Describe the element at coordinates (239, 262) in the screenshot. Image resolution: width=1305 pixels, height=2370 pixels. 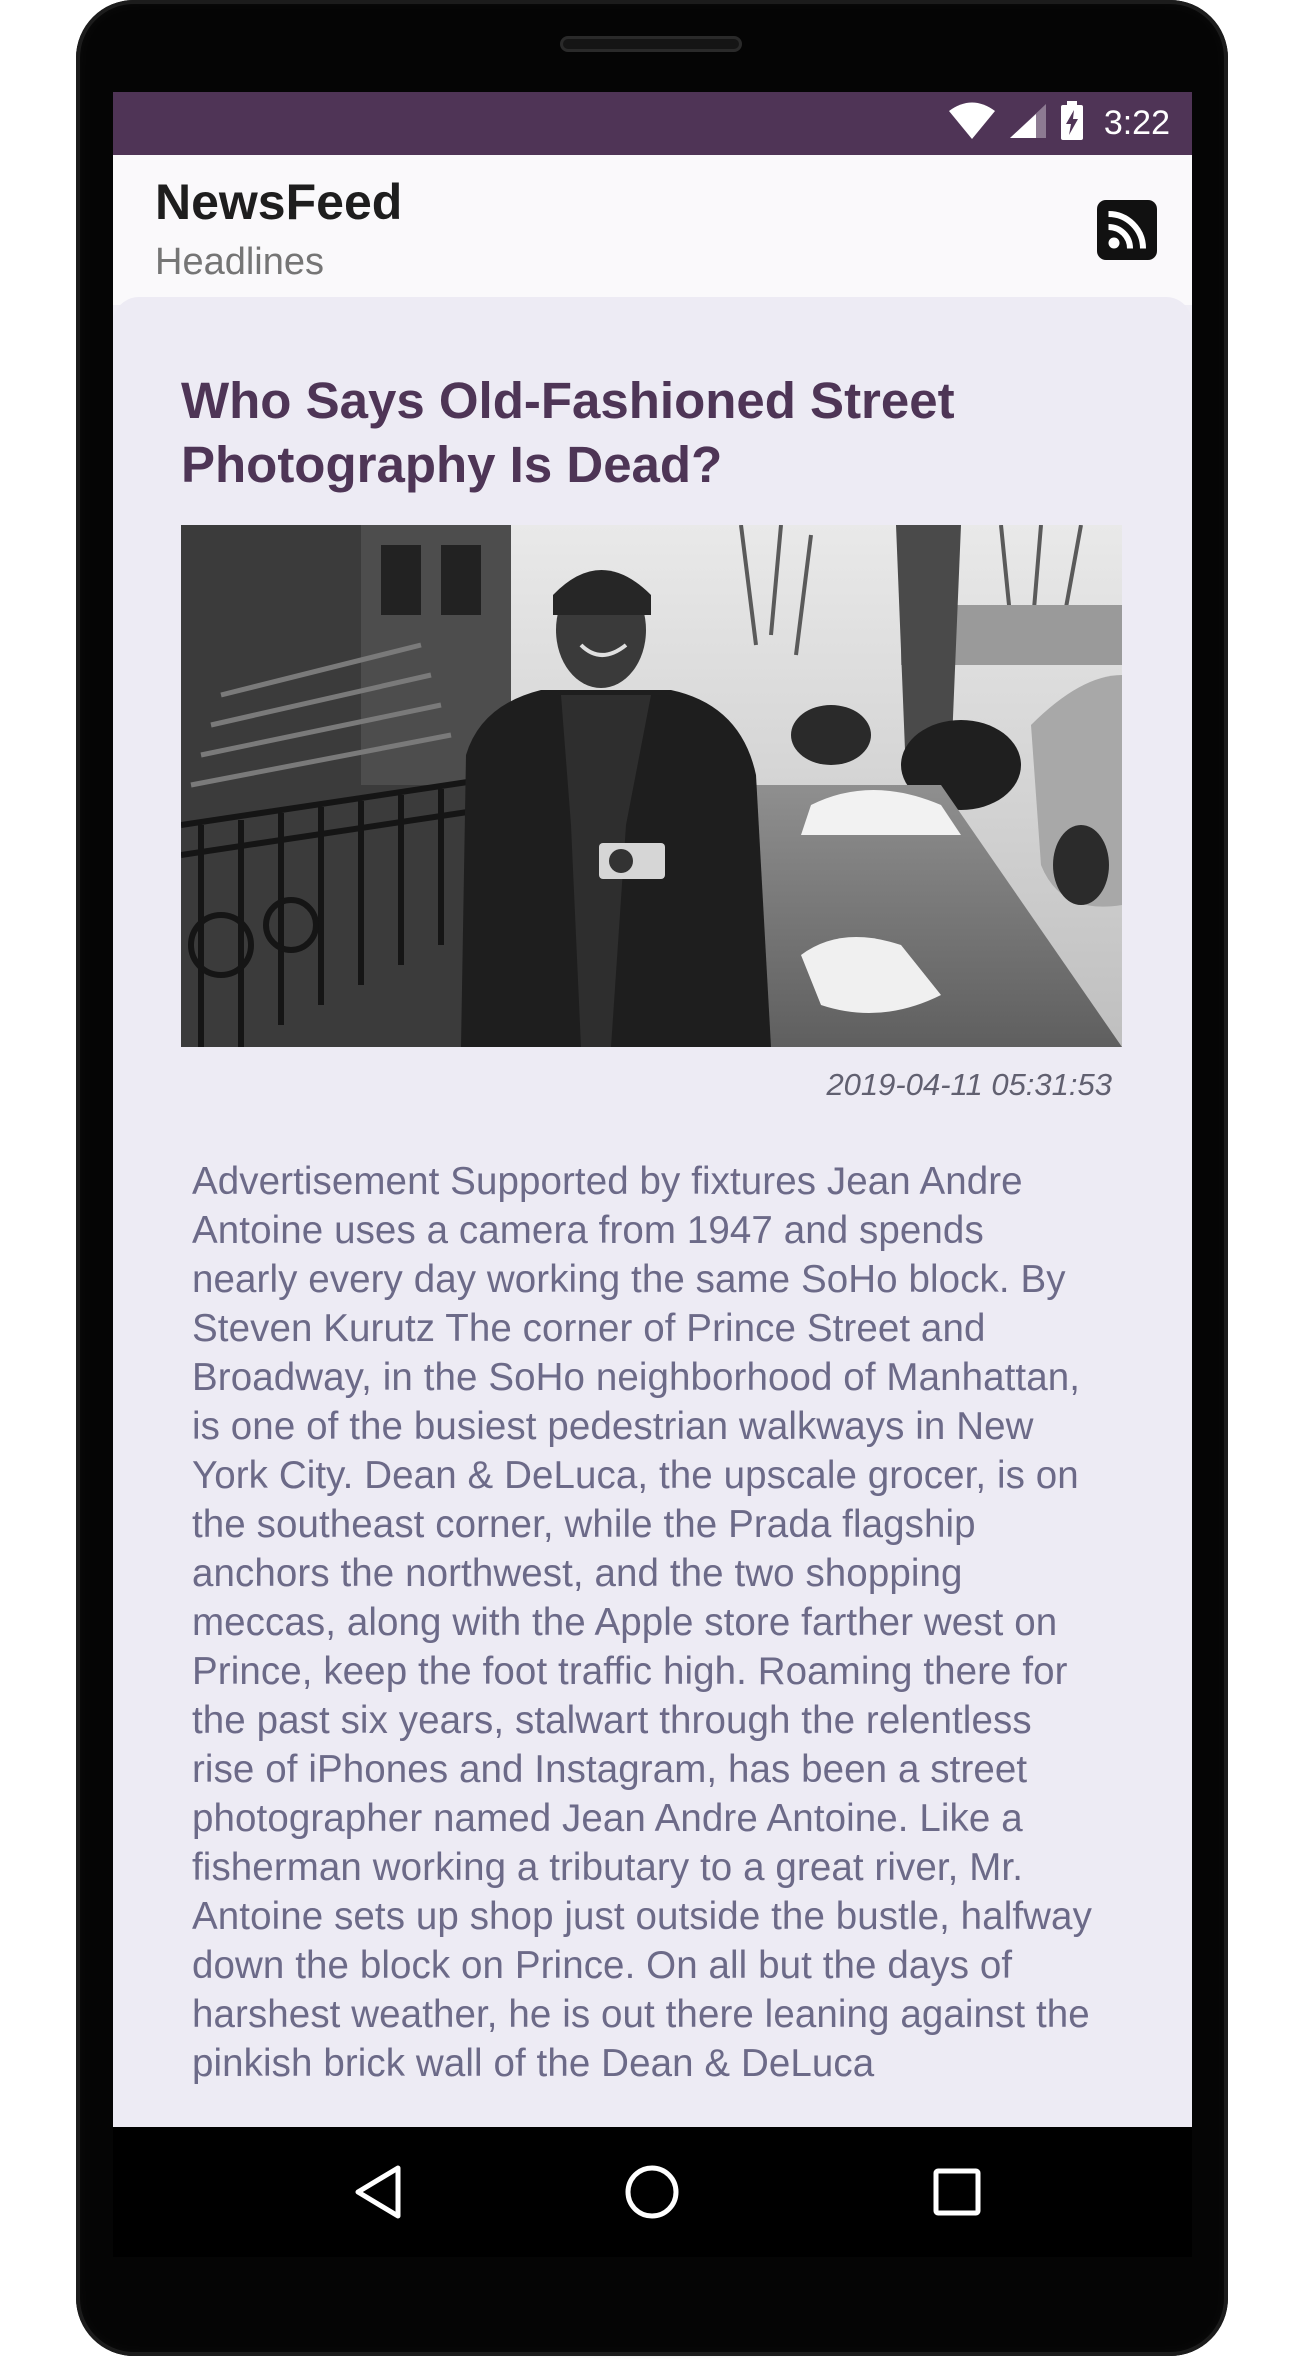
I see `app-subtitle: Headlines` at that location.